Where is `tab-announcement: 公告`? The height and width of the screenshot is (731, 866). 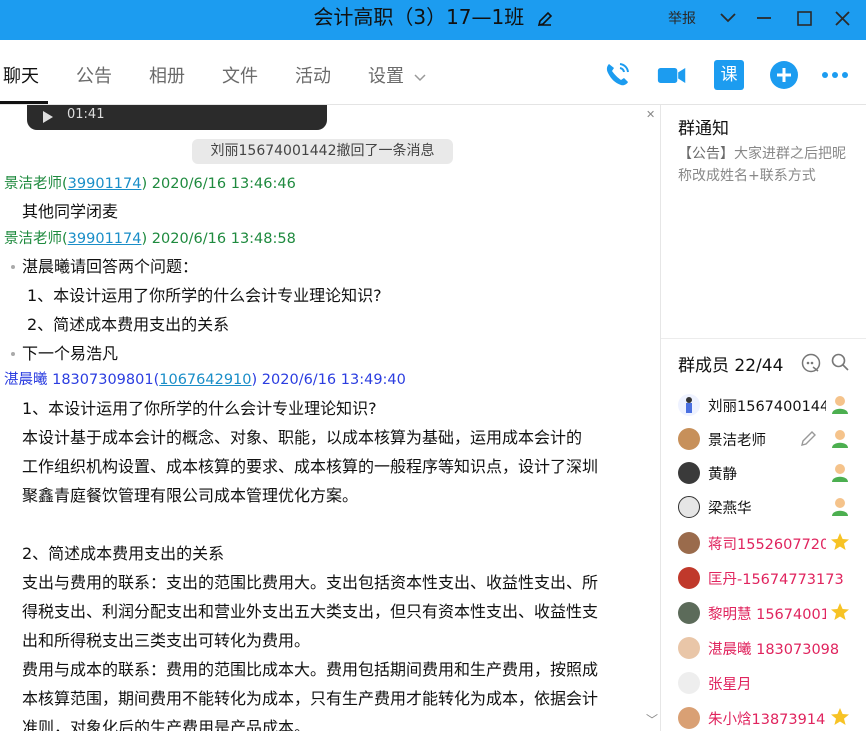
tab-announcement: 公告 is located at coordinates (94, 77).